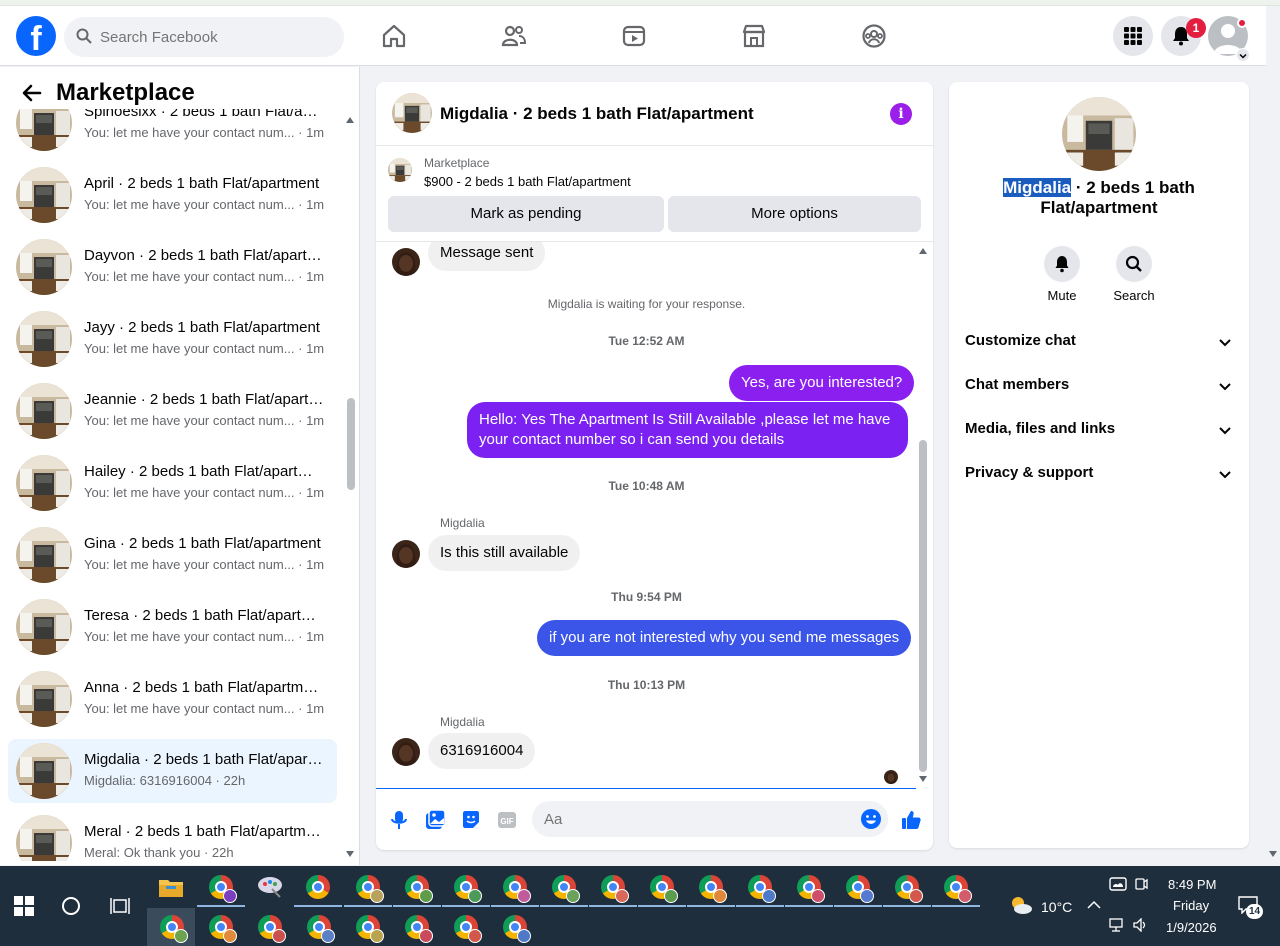 The width and height of the screenshot is (1280, 946). I want to click on facebook-header: f 1, so click(633, 36).